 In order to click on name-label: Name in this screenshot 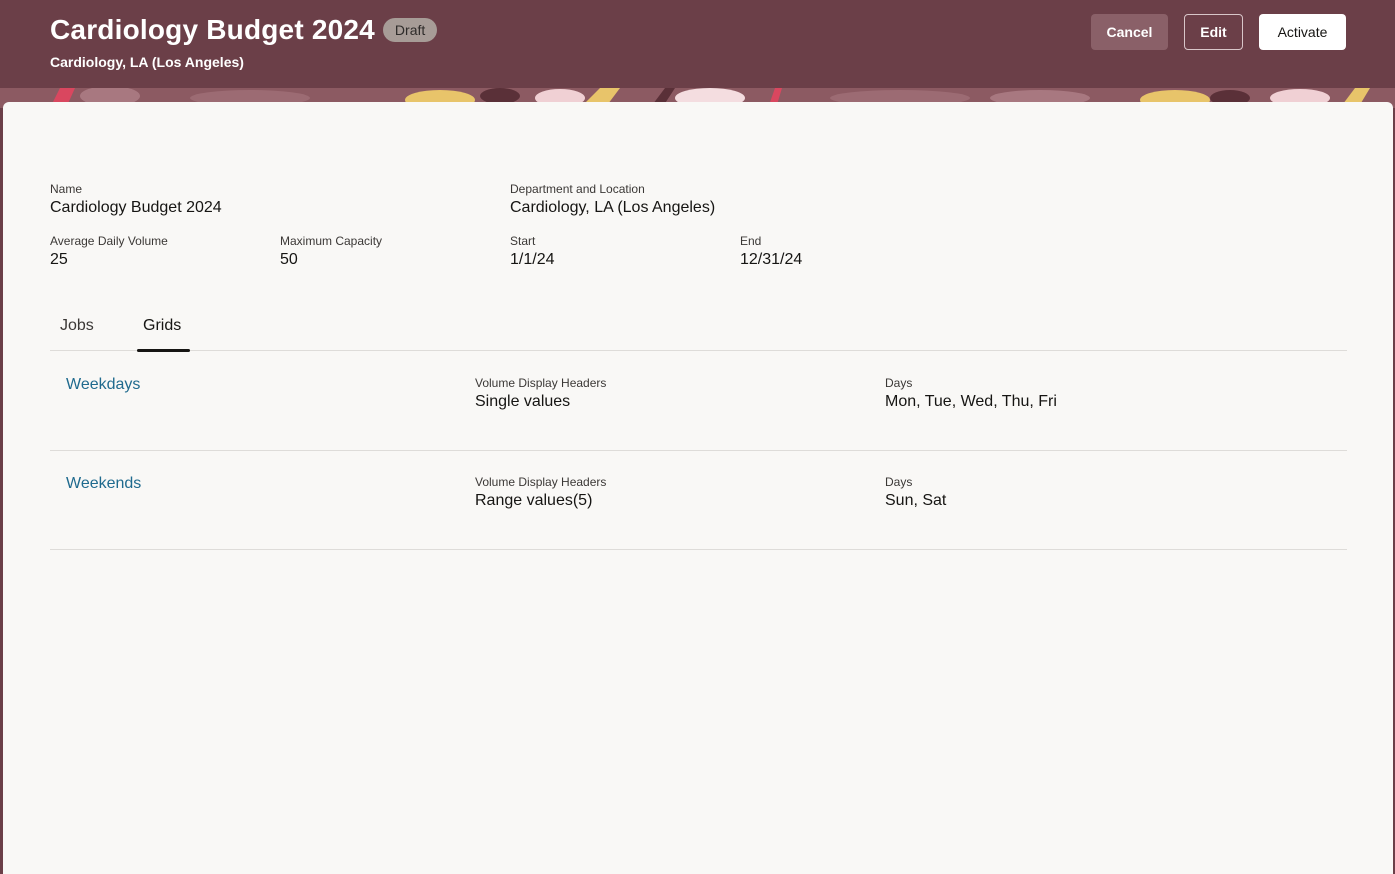, I will do `click(66, 189)`.